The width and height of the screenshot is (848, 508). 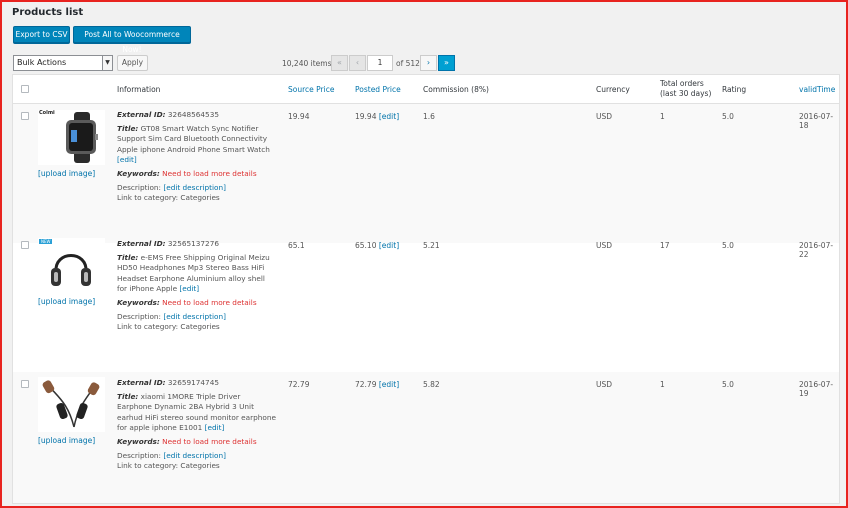 What do you see at coordinates (41, 34) in the screenshot?
I see `export-csv-button: Export to CSV` at bounding box center [41, 34].